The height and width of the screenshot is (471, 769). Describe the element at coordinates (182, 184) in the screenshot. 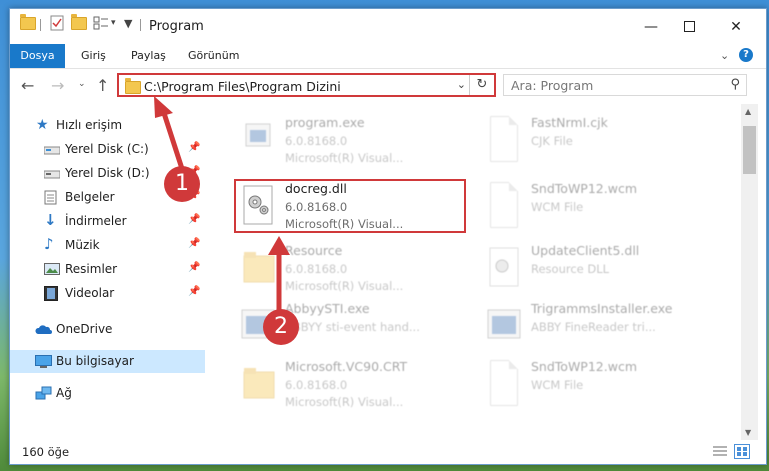

I see `annotation-badge-1: 1` at that location.